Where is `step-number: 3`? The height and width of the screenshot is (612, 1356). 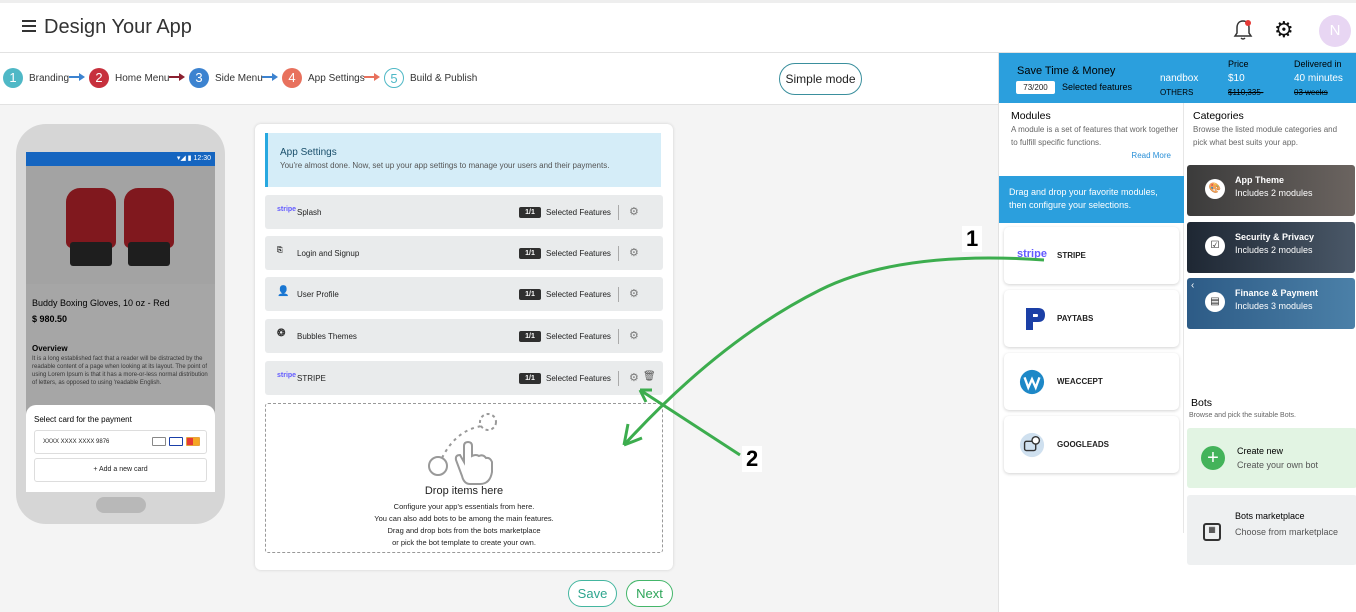 step-number: 3 is located at coordinates (199, 78).